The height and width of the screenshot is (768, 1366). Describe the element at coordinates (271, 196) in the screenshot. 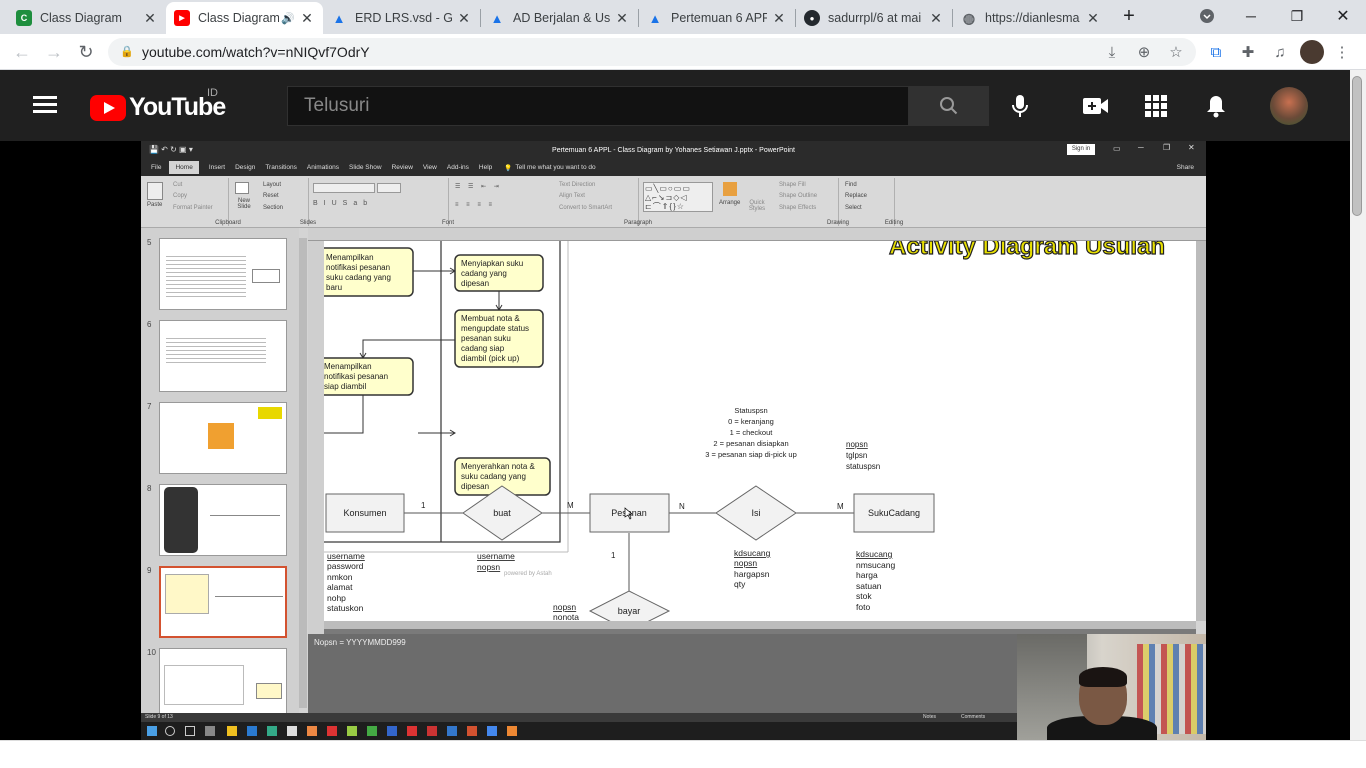

I see `reset-button: Reset` at that location.